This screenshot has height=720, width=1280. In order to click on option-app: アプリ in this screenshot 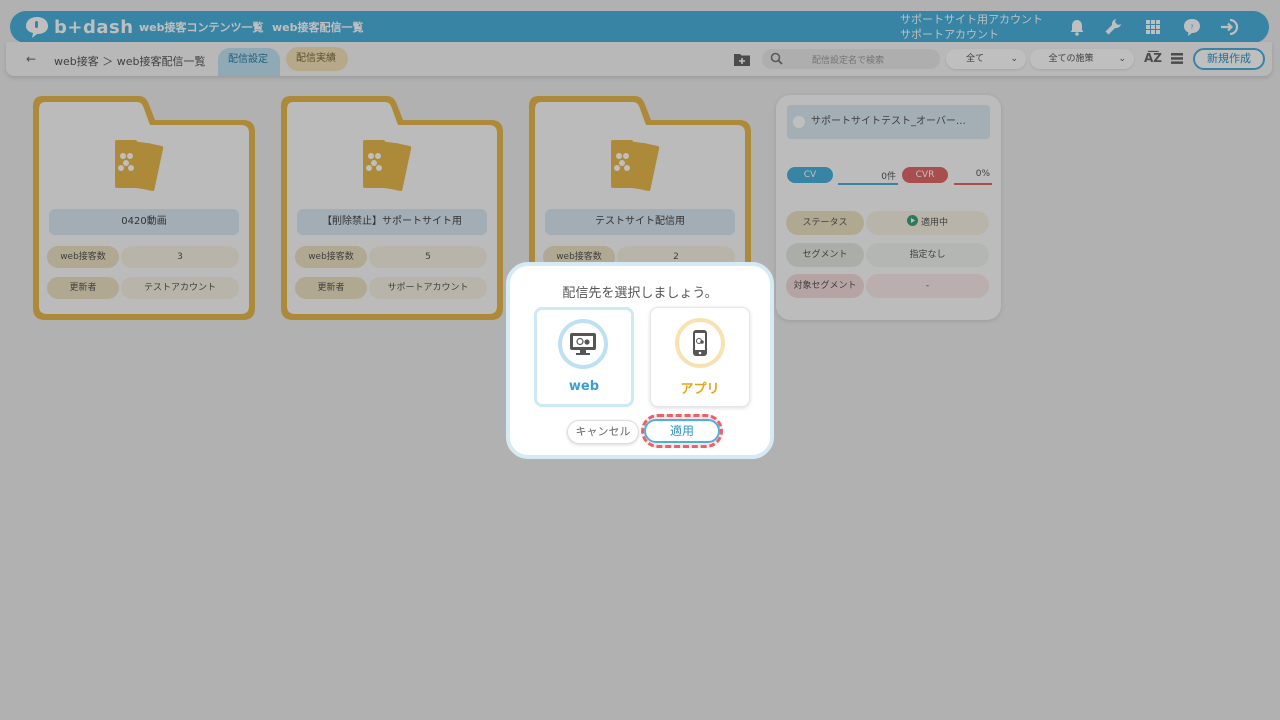, I will do `click(700, 357)`.